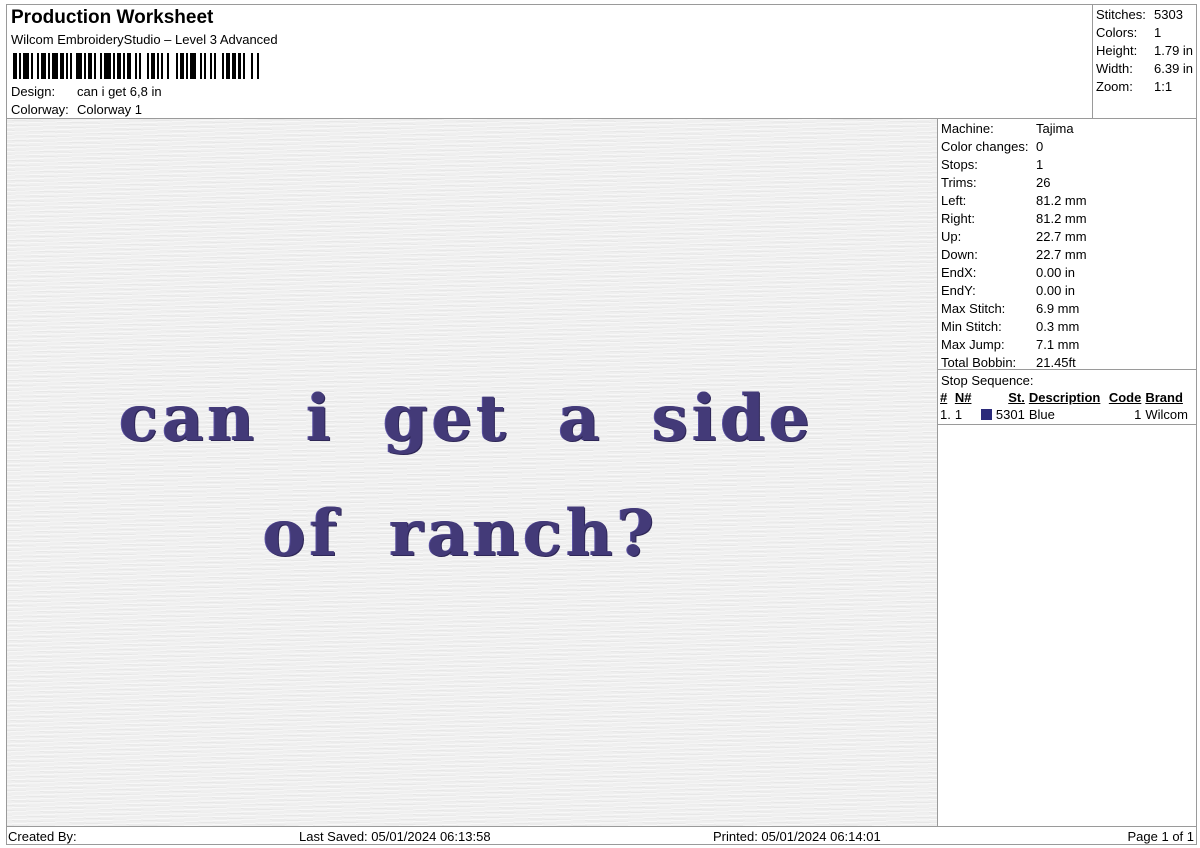 The width and height of the screenshot is (1200, 848). What do you see at coordinates (963, 415) in the screenshot?
I see `row-needle: 1` at bounding box center [963, 415].